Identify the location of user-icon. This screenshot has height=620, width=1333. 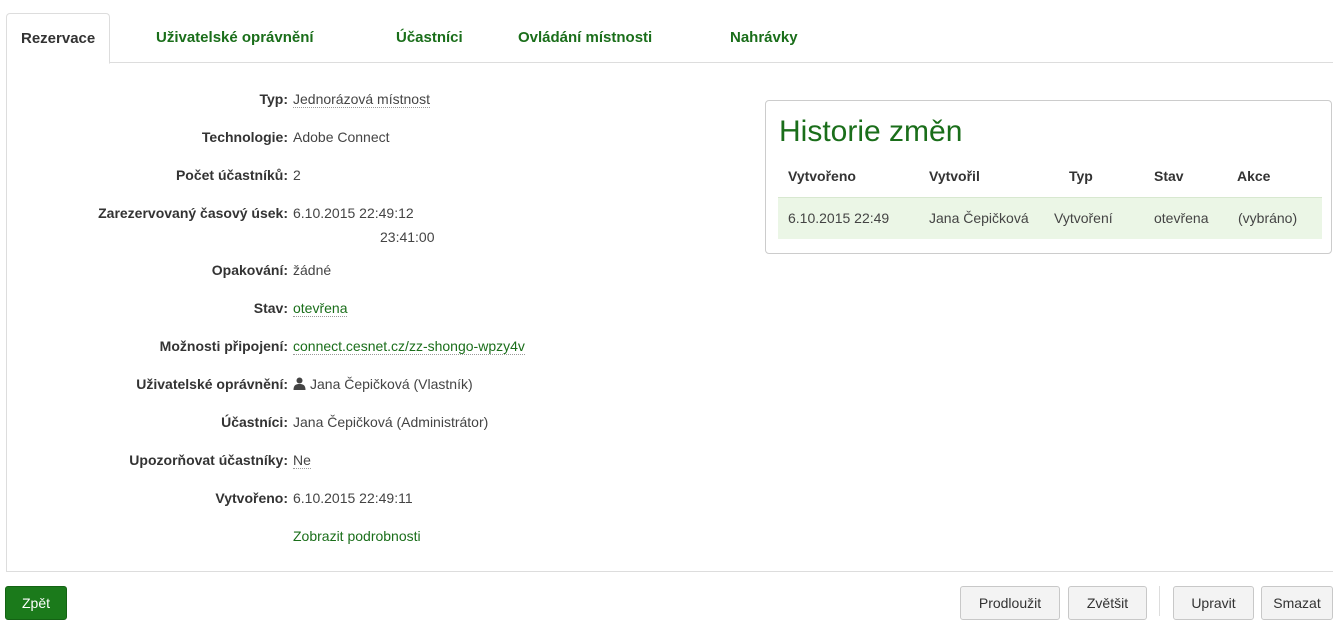
(299, 383).